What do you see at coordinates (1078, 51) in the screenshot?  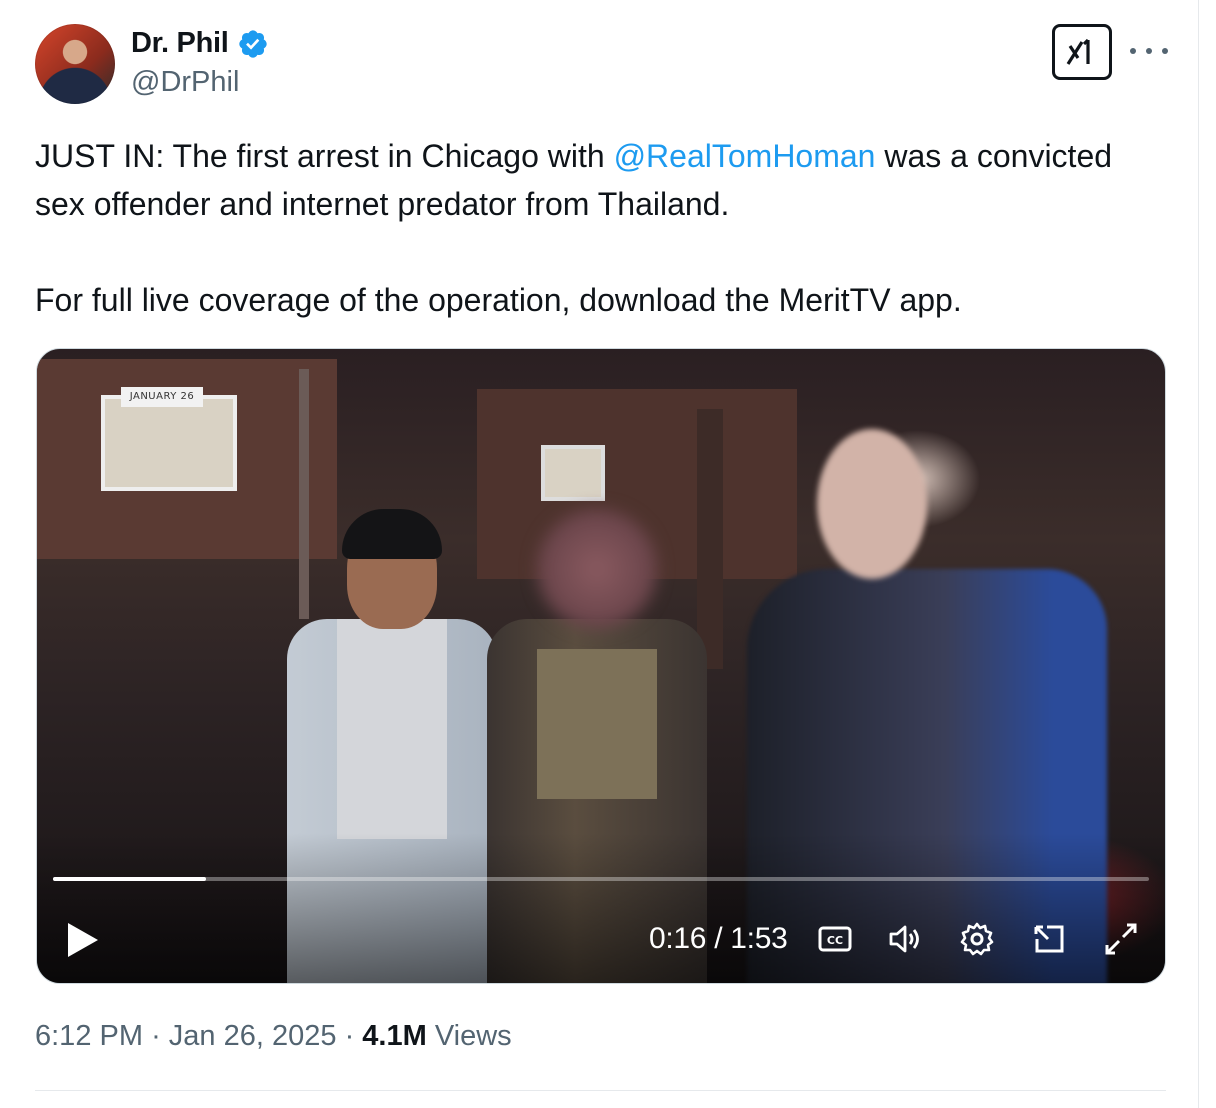 I see `grok-icon` at bounding box center [1078, 51].